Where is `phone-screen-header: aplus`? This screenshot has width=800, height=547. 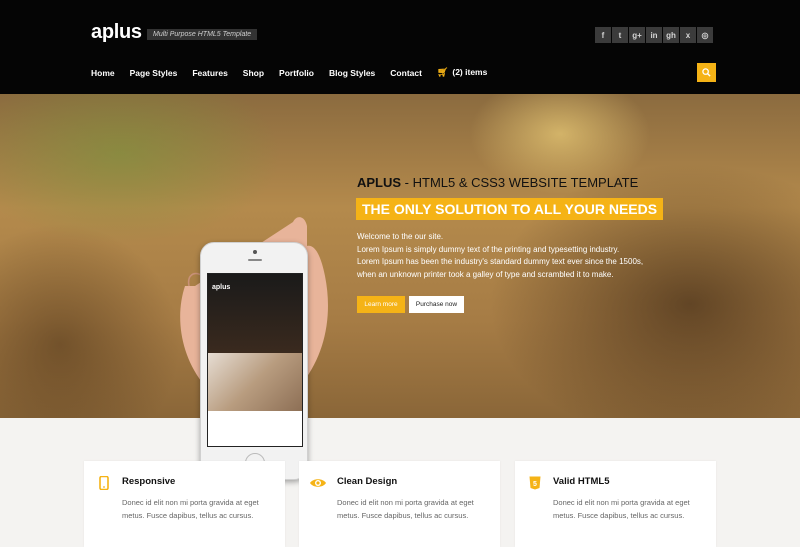 phone-screen-header: aplus is located at coordinates (255, 313).